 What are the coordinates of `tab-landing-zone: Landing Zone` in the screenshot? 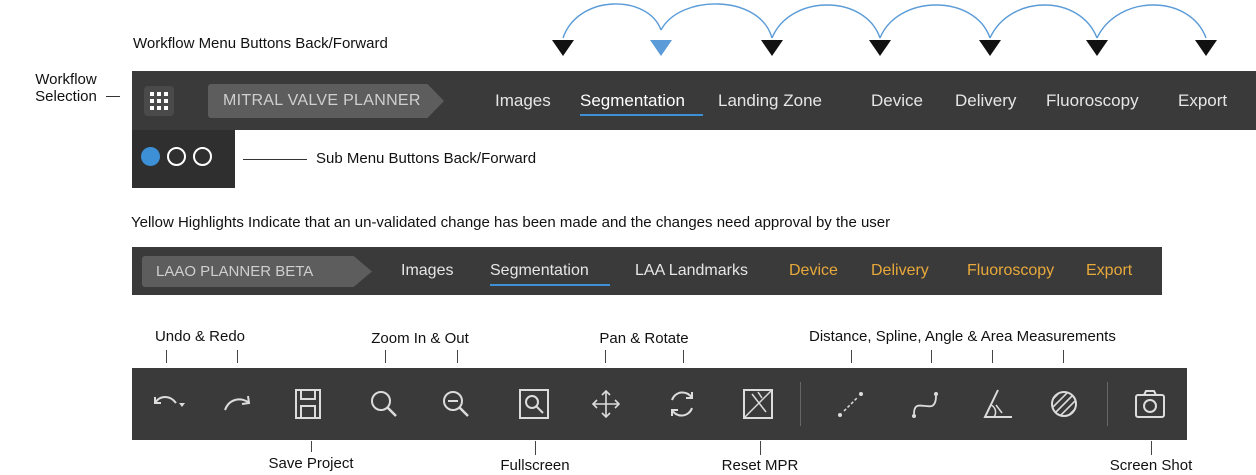 It's located at (770, 101).